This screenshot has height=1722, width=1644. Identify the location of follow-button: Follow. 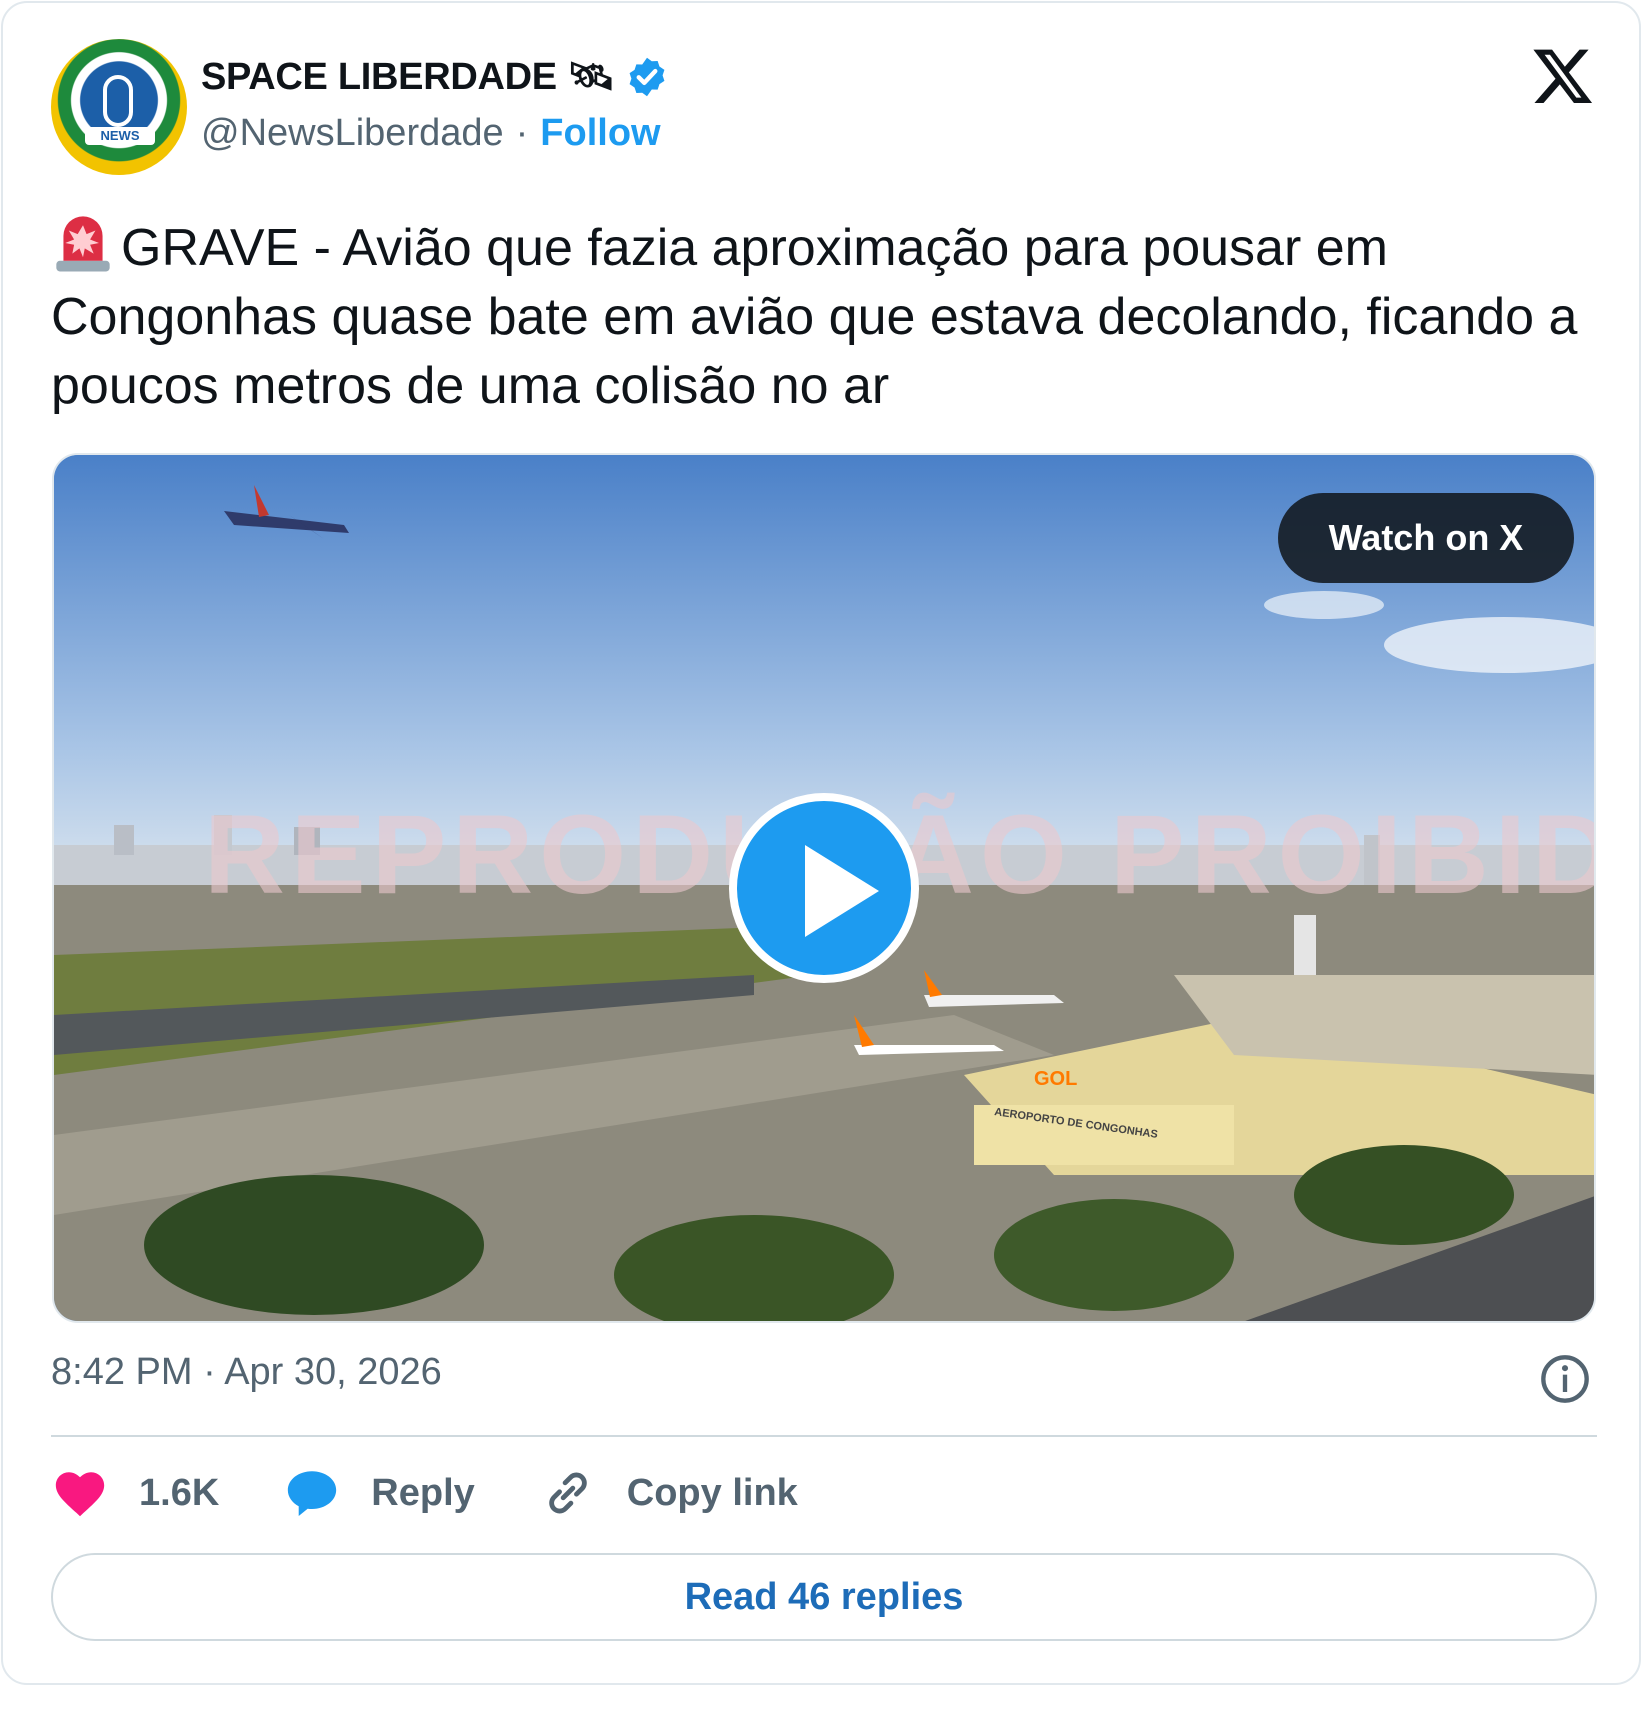
(600, 133).